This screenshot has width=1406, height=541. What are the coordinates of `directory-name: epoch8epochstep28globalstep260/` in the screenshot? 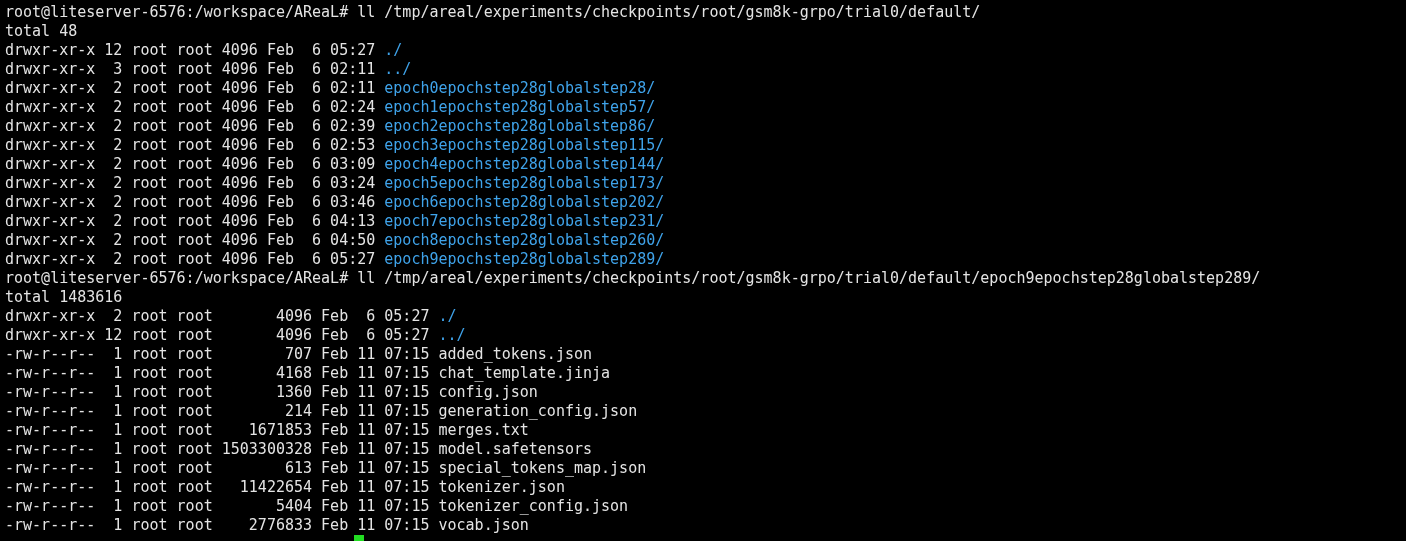 It's located at (524, 240).